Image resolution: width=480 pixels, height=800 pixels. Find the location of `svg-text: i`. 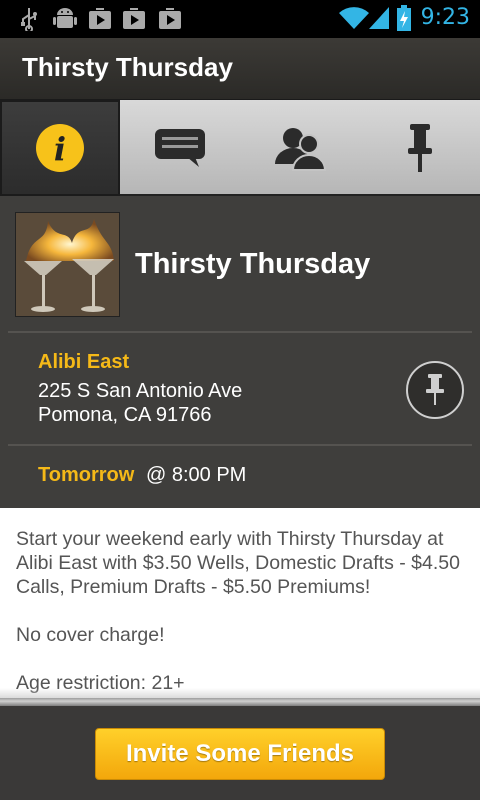

svg-text: i is located at coordinates (60, 149).